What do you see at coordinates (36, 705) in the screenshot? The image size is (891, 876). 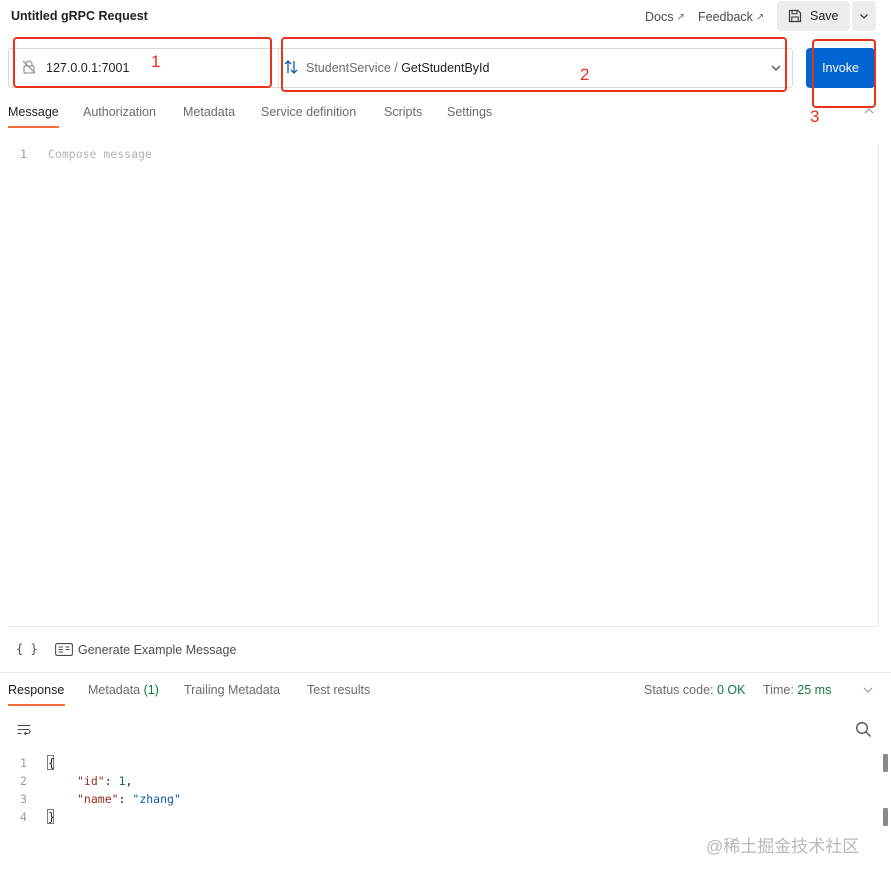 I see `active-response-tab-indicator` at bounding box center [36, 705].